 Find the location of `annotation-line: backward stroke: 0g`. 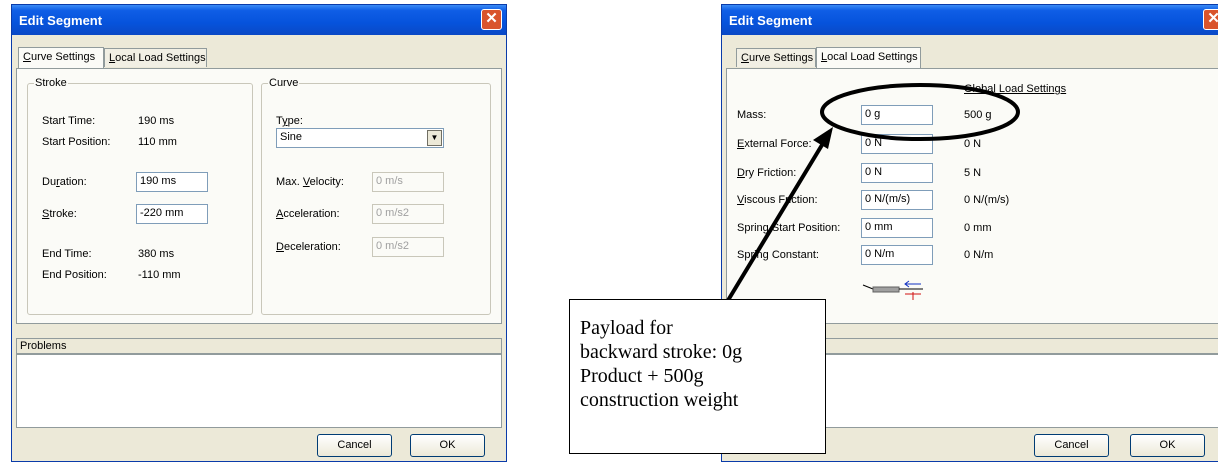

annotation-line: backward stroke: 0g is located at coordinates (661, 352).